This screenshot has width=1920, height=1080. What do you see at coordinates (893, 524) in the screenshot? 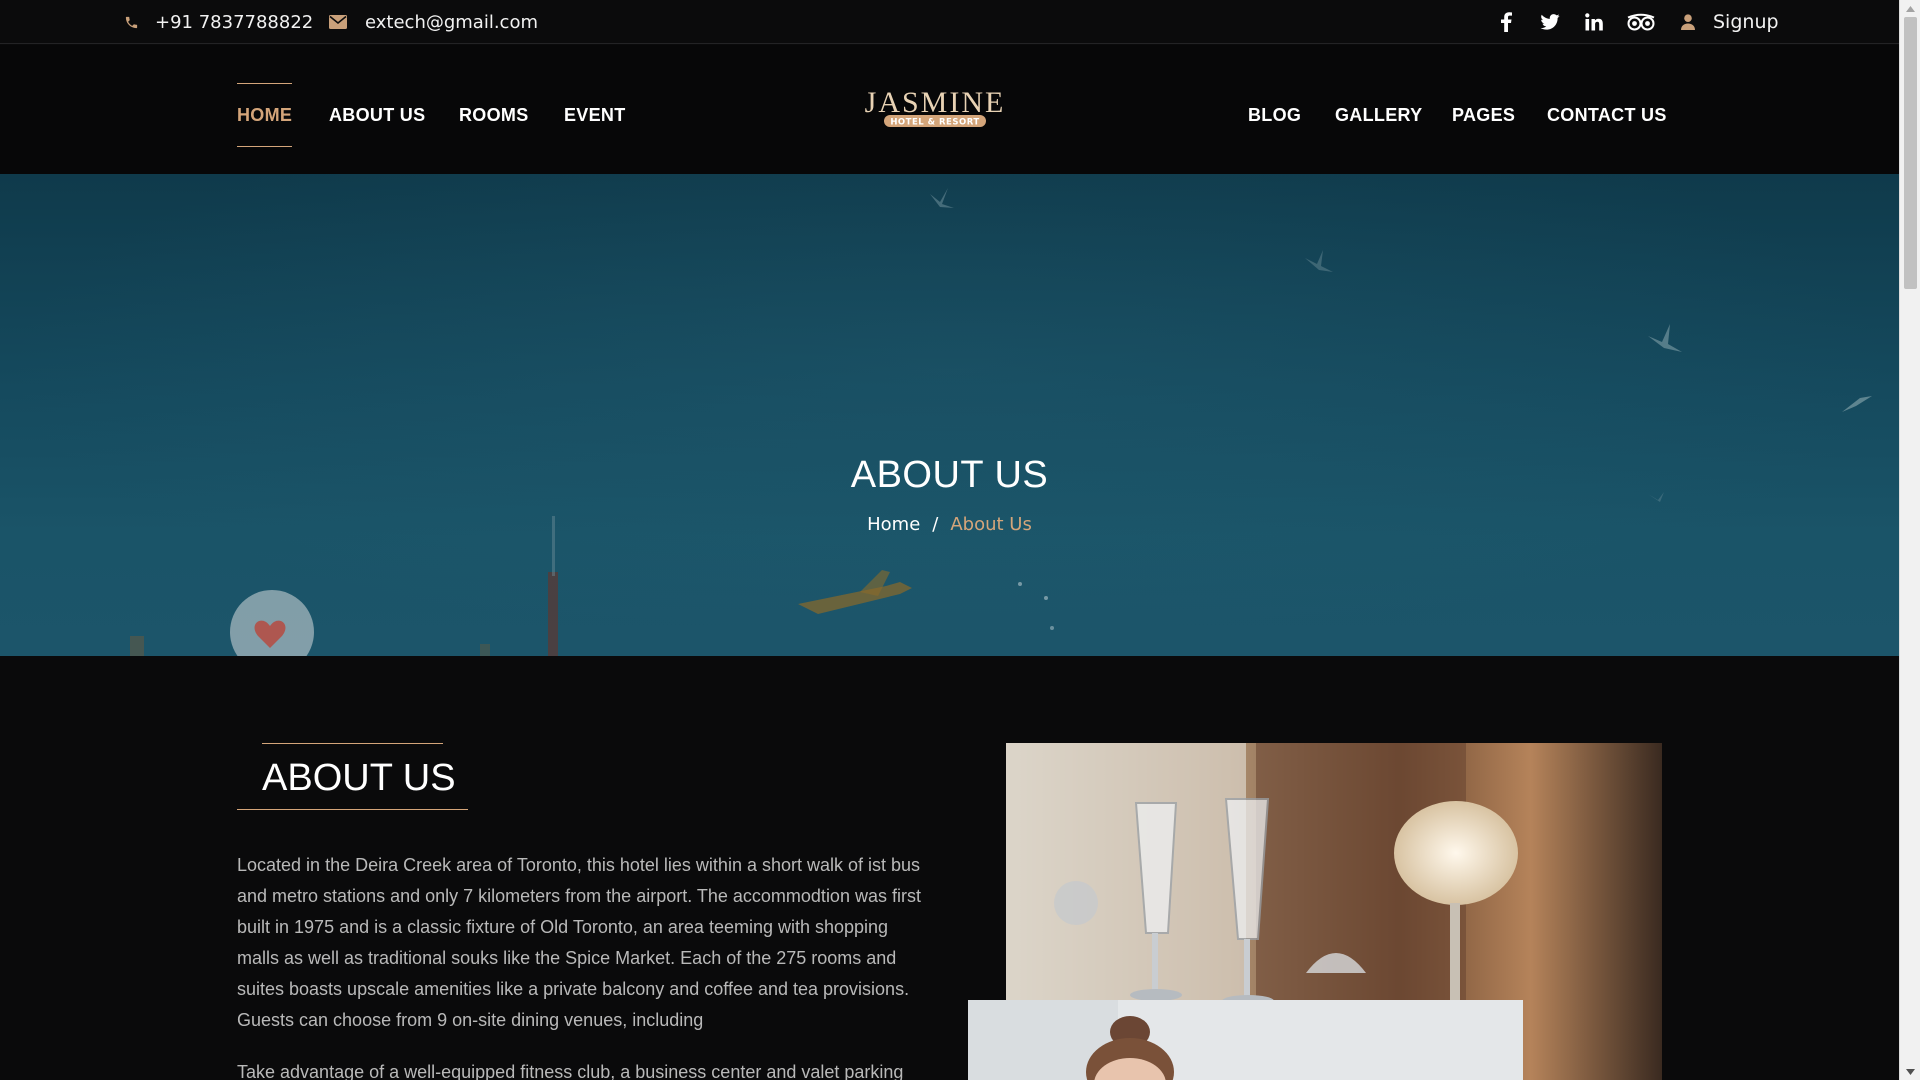
I see `breadcrumb-home: Home` at bounding box center [893, 524].